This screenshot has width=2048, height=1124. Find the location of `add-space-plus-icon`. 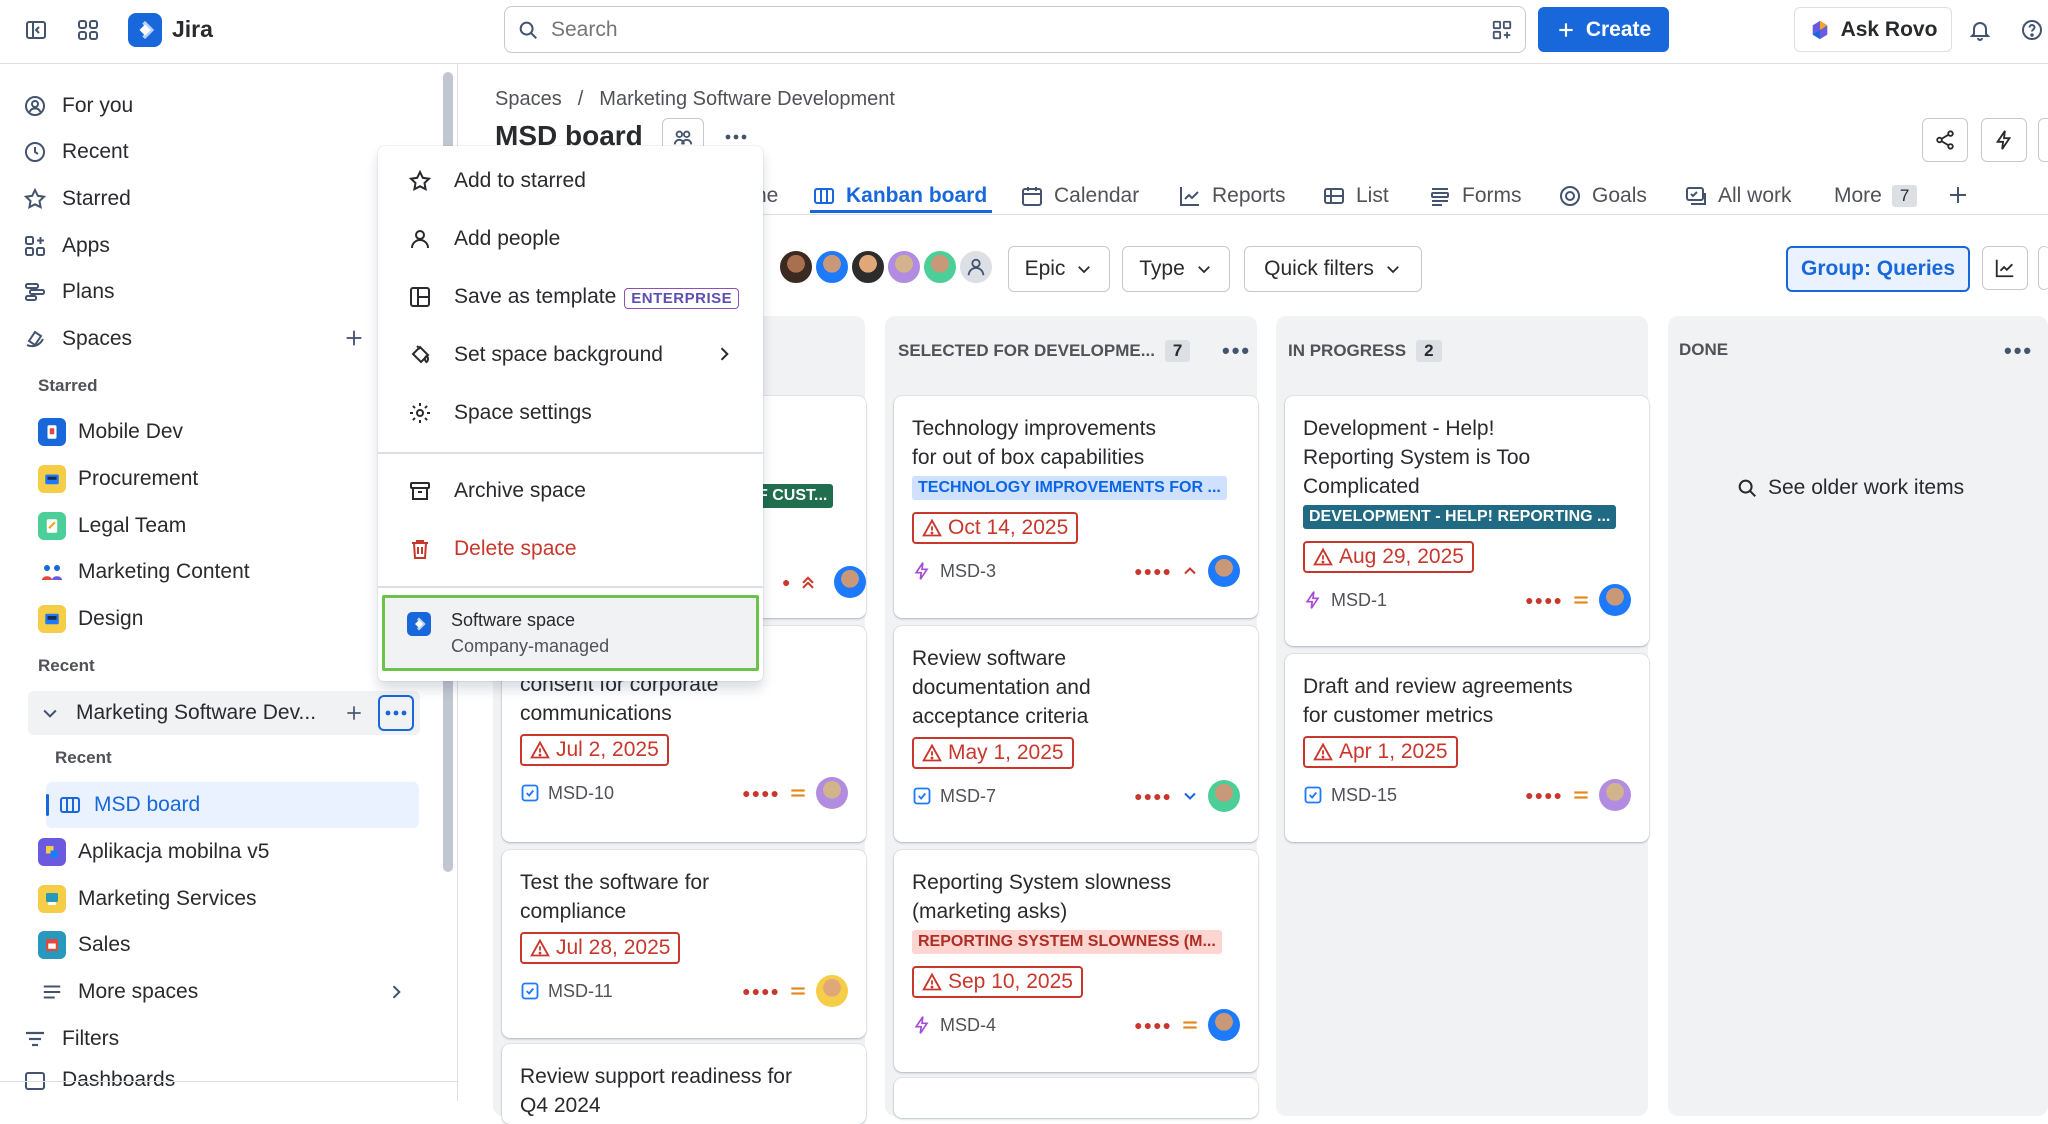

add-space-plus-icon is located at coordinates (354, 338).